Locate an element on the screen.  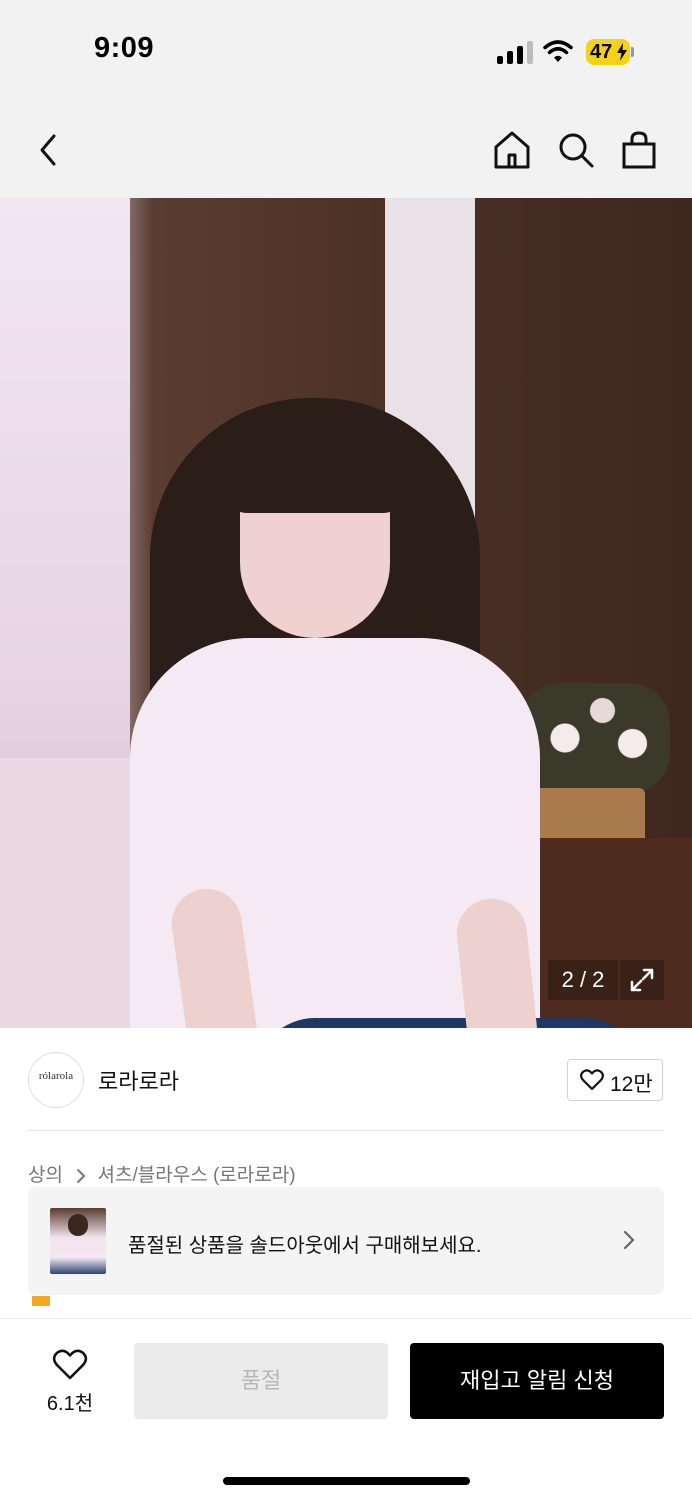
image-counter: 2 / 2 is located at coordinates (583, 980).